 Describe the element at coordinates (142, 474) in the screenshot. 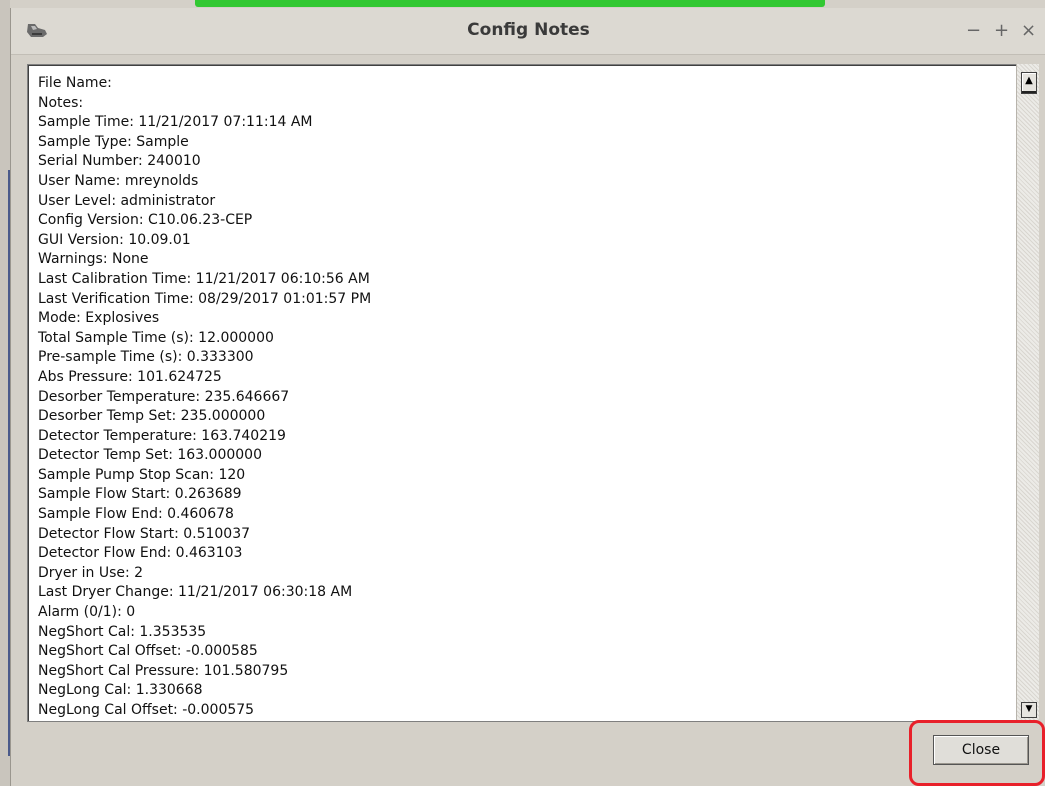

I see `notes-line: Sample Pump Stop Scan: 120` at that location.